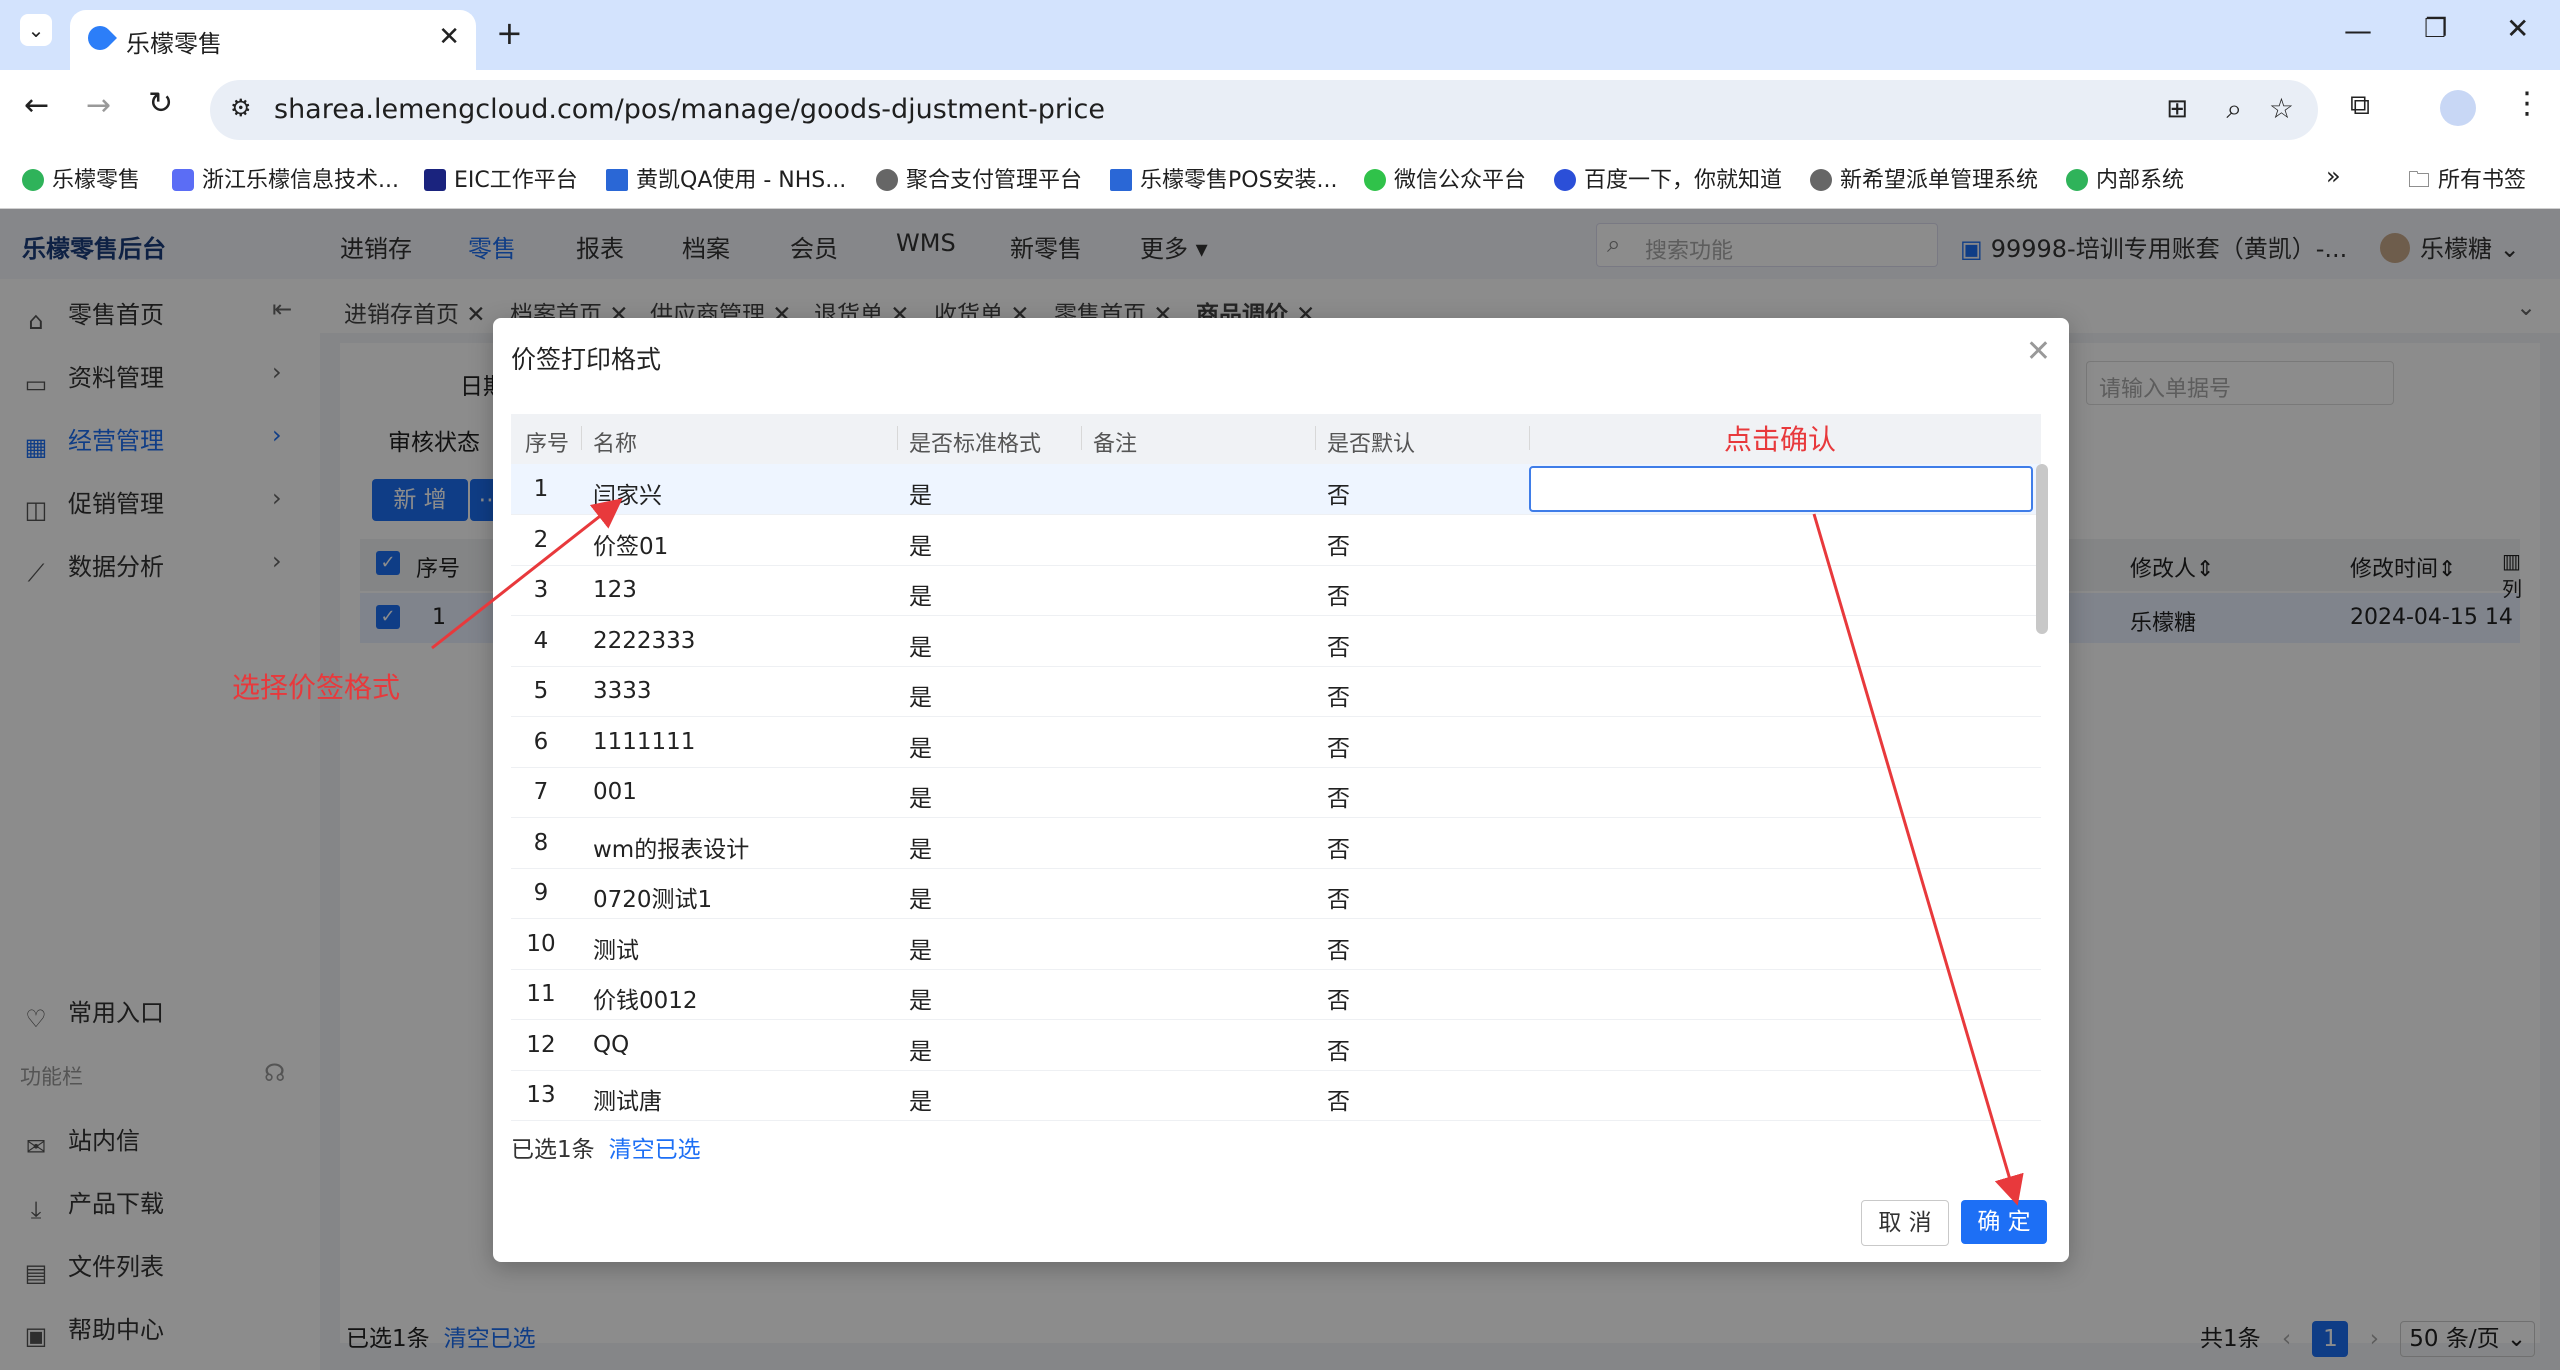 The width and height of the screenshot is (2560, 1370). I want to click on arrow-to-confirm, so click(1918, 859).